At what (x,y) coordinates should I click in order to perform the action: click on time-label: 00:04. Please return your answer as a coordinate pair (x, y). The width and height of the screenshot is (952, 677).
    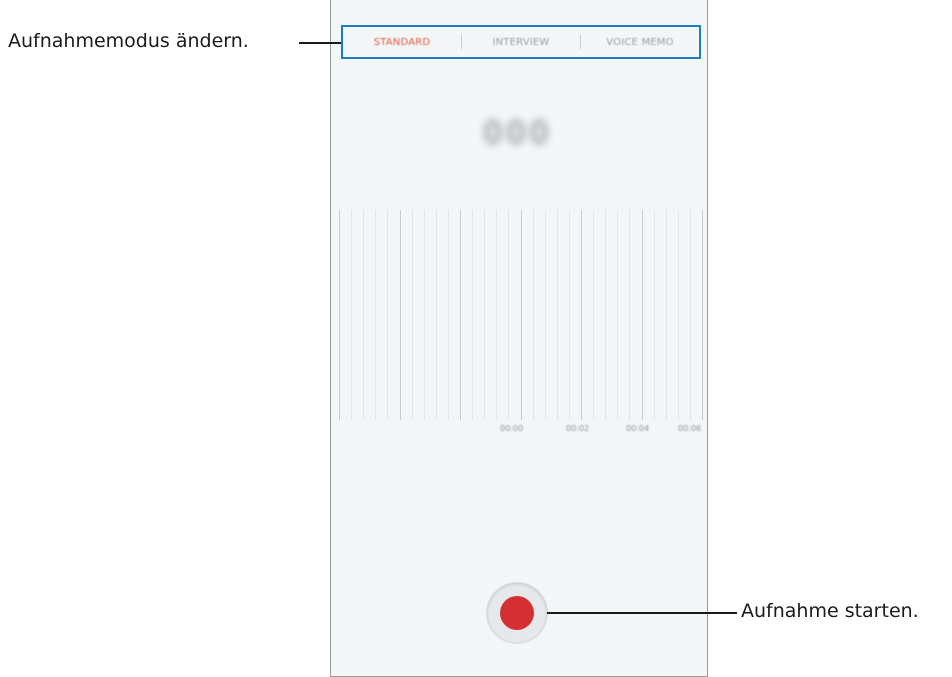
    Looking at the image, I should click on (638, 428).